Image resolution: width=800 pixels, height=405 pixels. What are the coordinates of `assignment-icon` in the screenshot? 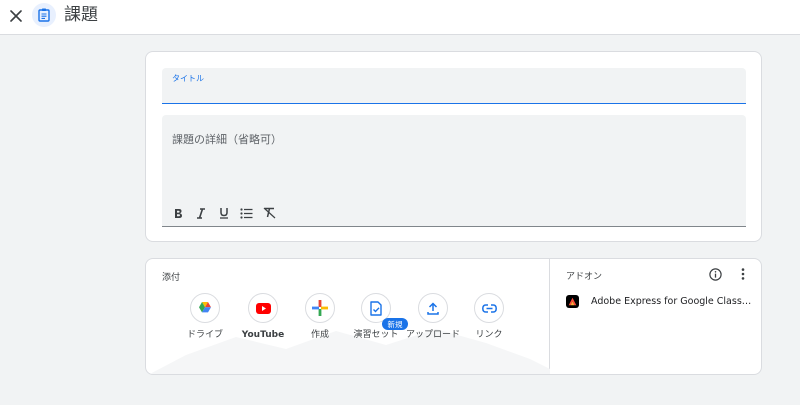 It's located at (44, 15).